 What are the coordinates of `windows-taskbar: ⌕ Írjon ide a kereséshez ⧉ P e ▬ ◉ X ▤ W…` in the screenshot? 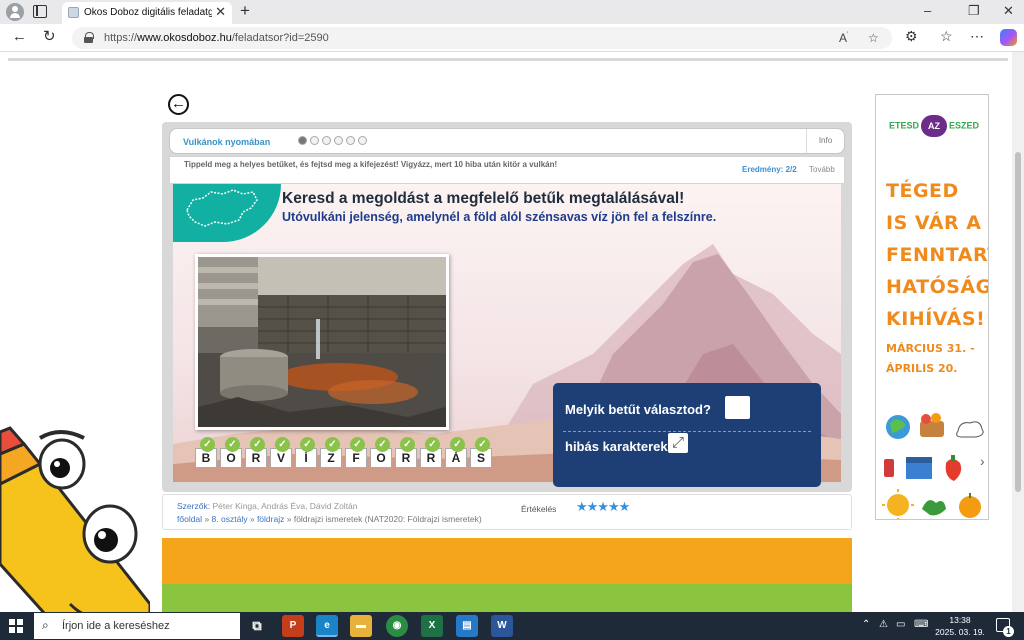 It's located at (512, 626).